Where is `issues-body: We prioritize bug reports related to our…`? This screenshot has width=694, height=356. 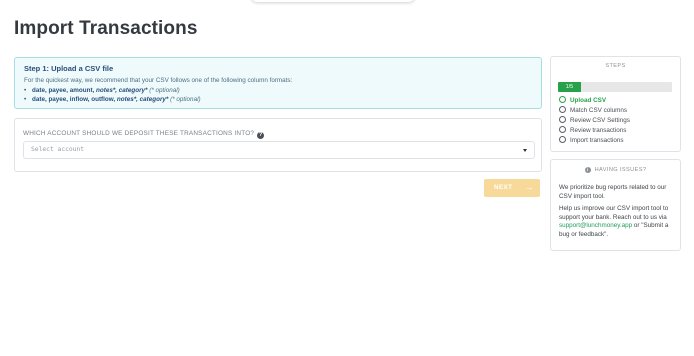 issues-body: We prioritize bug reports related to our… is located at coordinates (618, 213).